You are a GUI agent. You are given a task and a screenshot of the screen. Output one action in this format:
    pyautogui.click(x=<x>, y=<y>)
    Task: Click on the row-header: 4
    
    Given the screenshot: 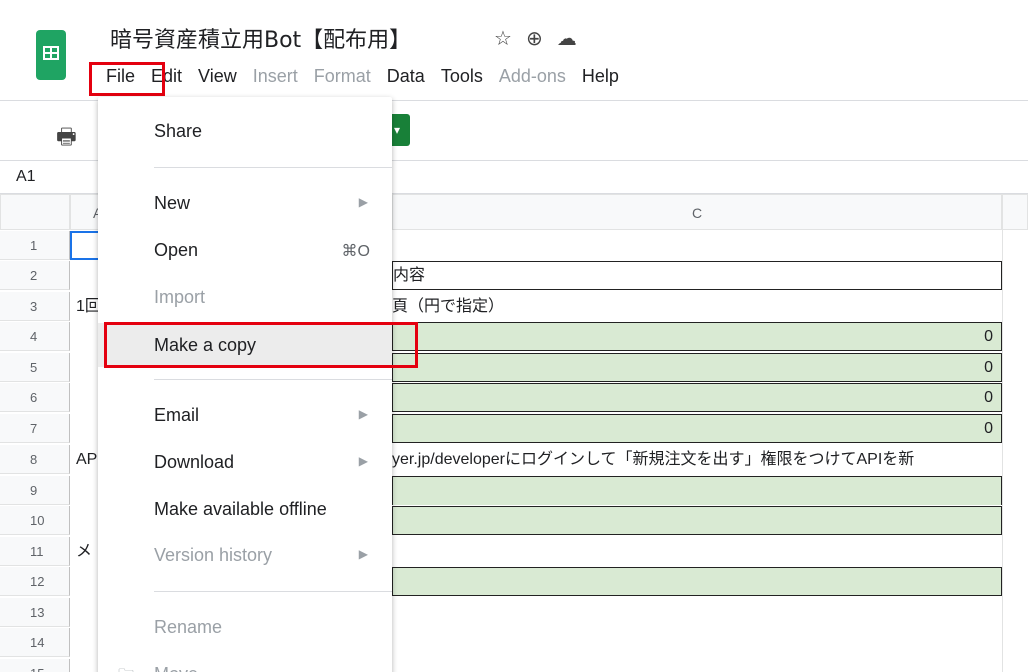 What is the action you would take?
    pyautogui.click(x=35, y=336)
    